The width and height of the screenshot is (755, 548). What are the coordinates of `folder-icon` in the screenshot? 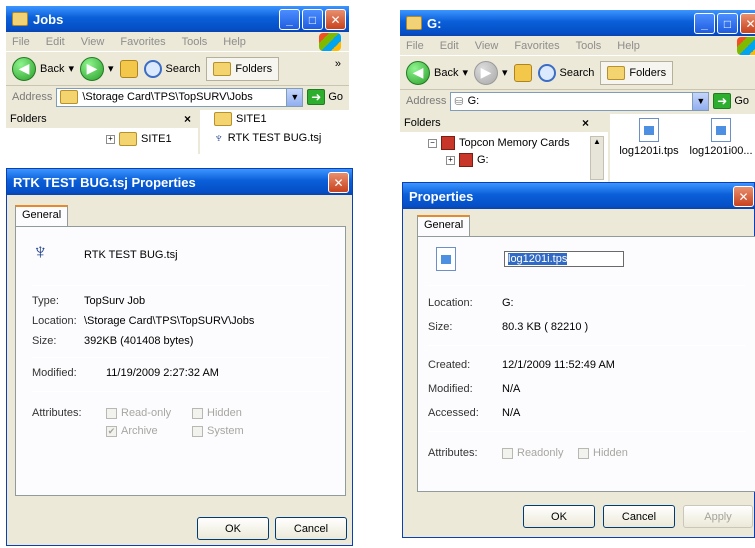 It's located at (128, 139).